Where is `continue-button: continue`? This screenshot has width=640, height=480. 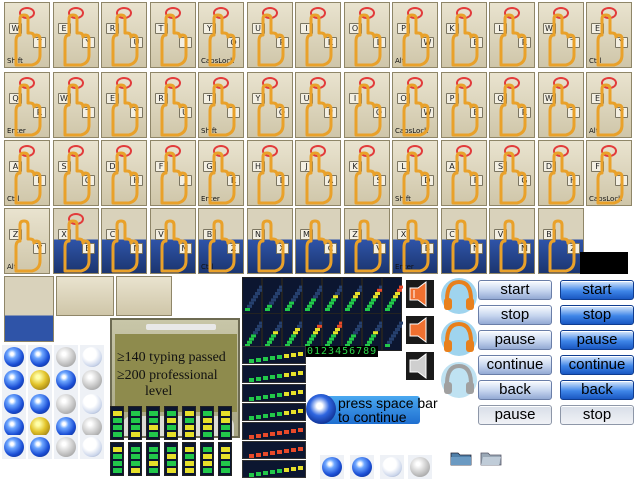
continue-button: continue is located at coordinates (515, 365).